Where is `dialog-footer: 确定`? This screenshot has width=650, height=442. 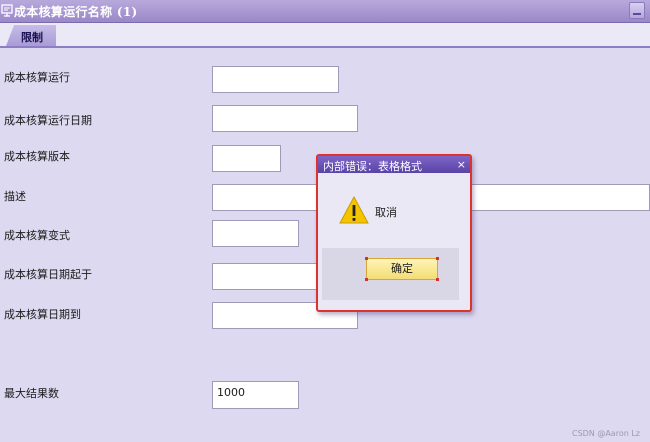 dialog-footer: 确定 is located at coordinates (390, 274).